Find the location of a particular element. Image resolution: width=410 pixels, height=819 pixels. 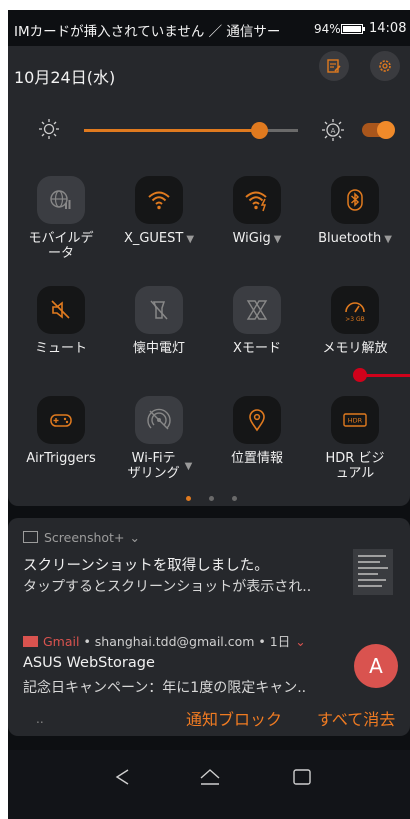

recents-button is located at coordinates (302, 777).